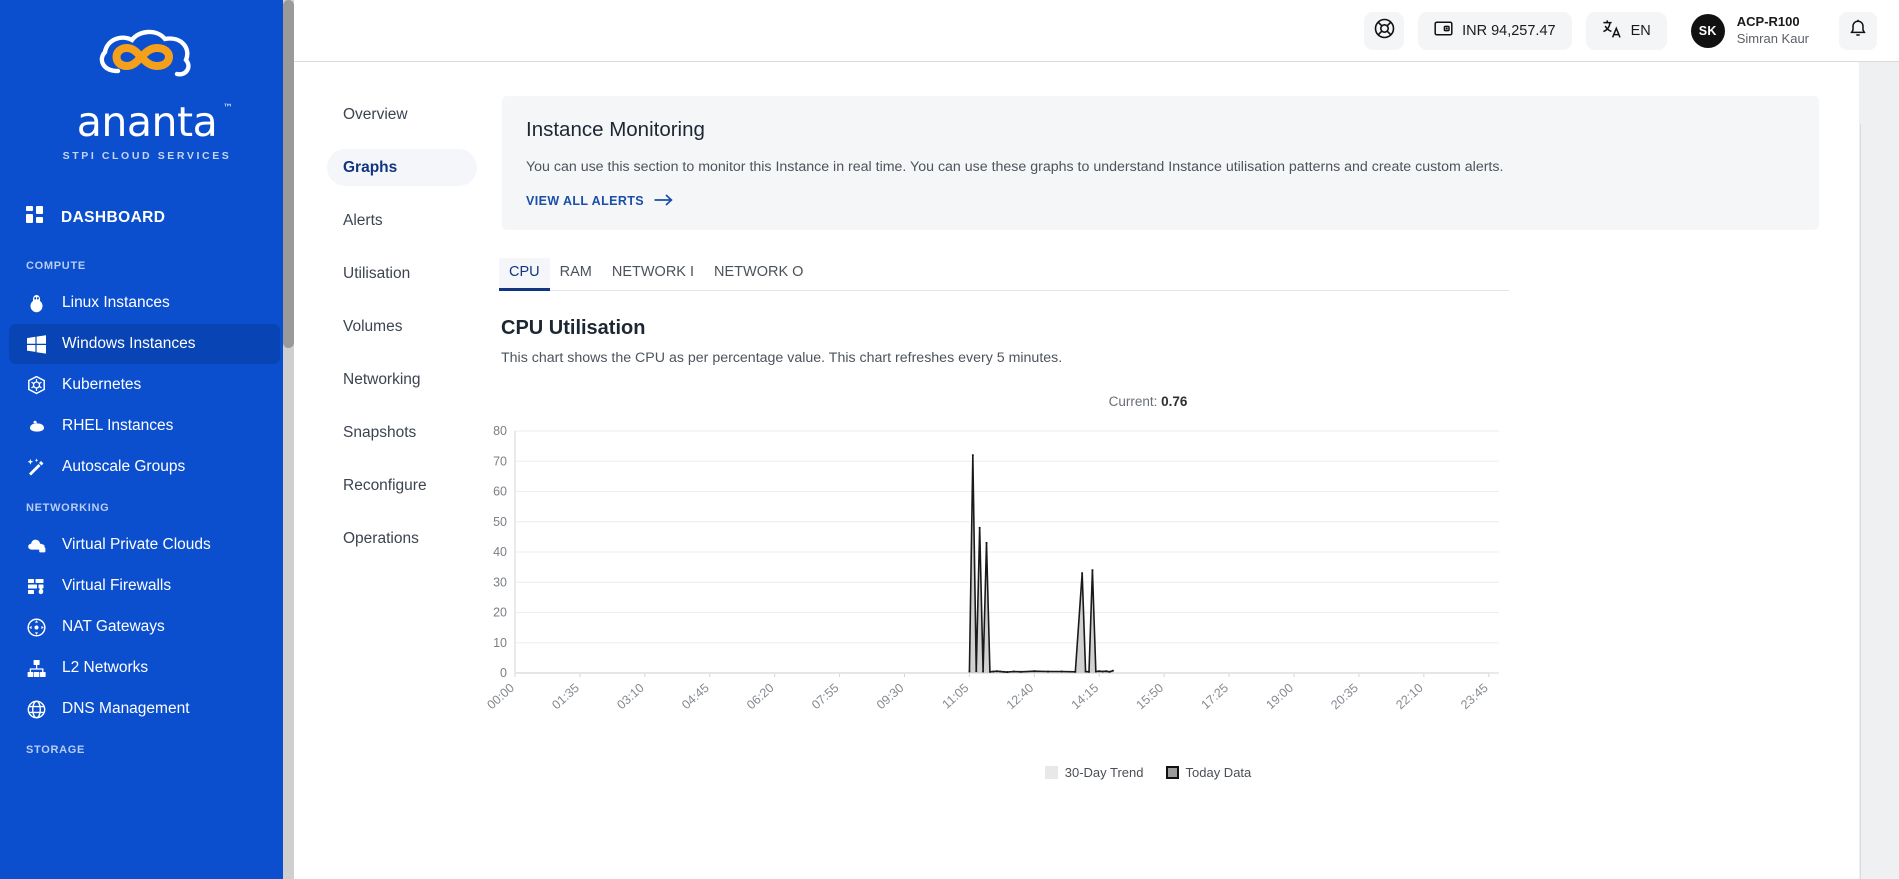 The width and height of the screenshot is (1899, 879). I want to click on subnav-item-reconfigure: Reconfigure, so click(402, 485).